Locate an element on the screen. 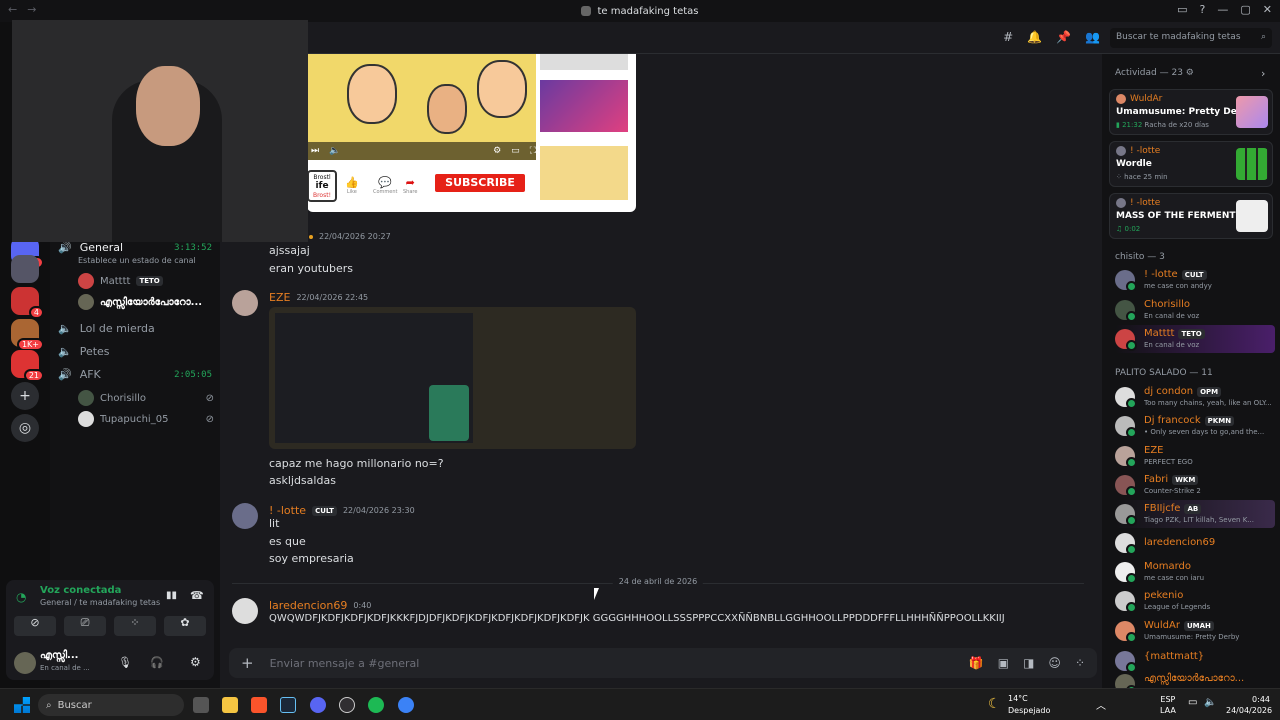  subtitles-icon: ▭ is located at coordinates (515, 151).